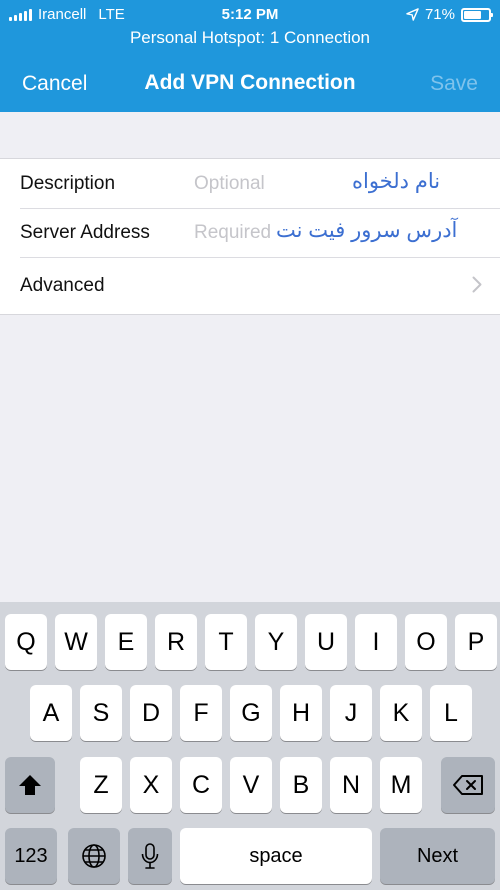 The width and height of the screenshot is (500, 890). What do you see at coordinates (76, 642) in the screenshot?
I see `key-w: W` at bounding box center [76, 642].